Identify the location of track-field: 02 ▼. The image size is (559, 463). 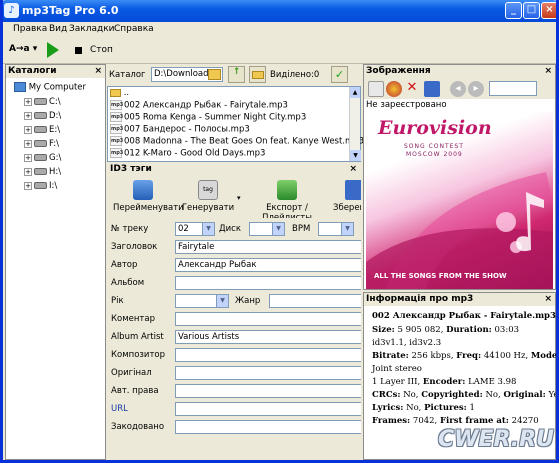
(195, 229).